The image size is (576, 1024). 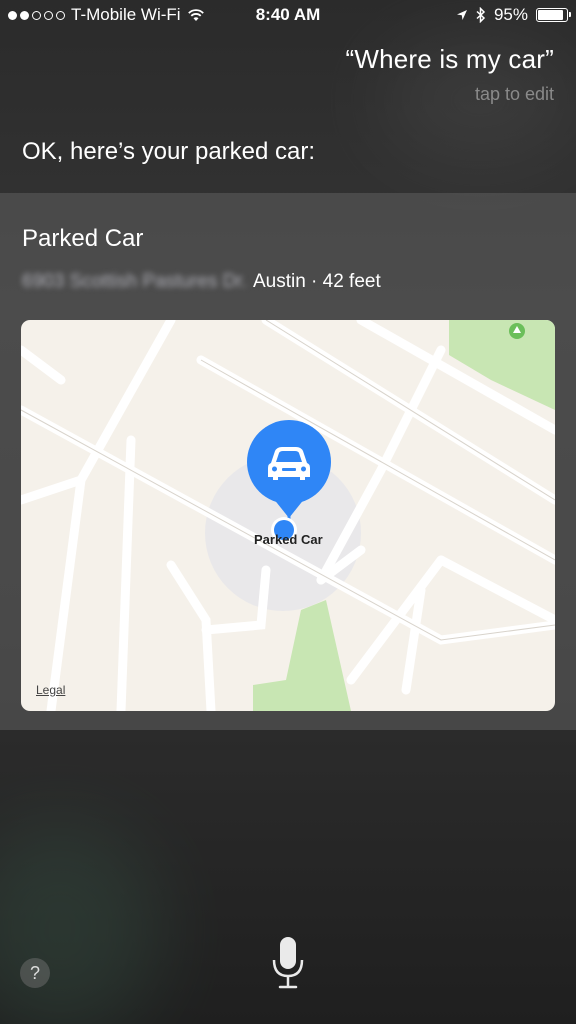 What do you see at coordinates (134, 281) in the screenshot?
I see `street-address: 6903 Scottish Pastures Dr.` at bounding box center [134, 281].